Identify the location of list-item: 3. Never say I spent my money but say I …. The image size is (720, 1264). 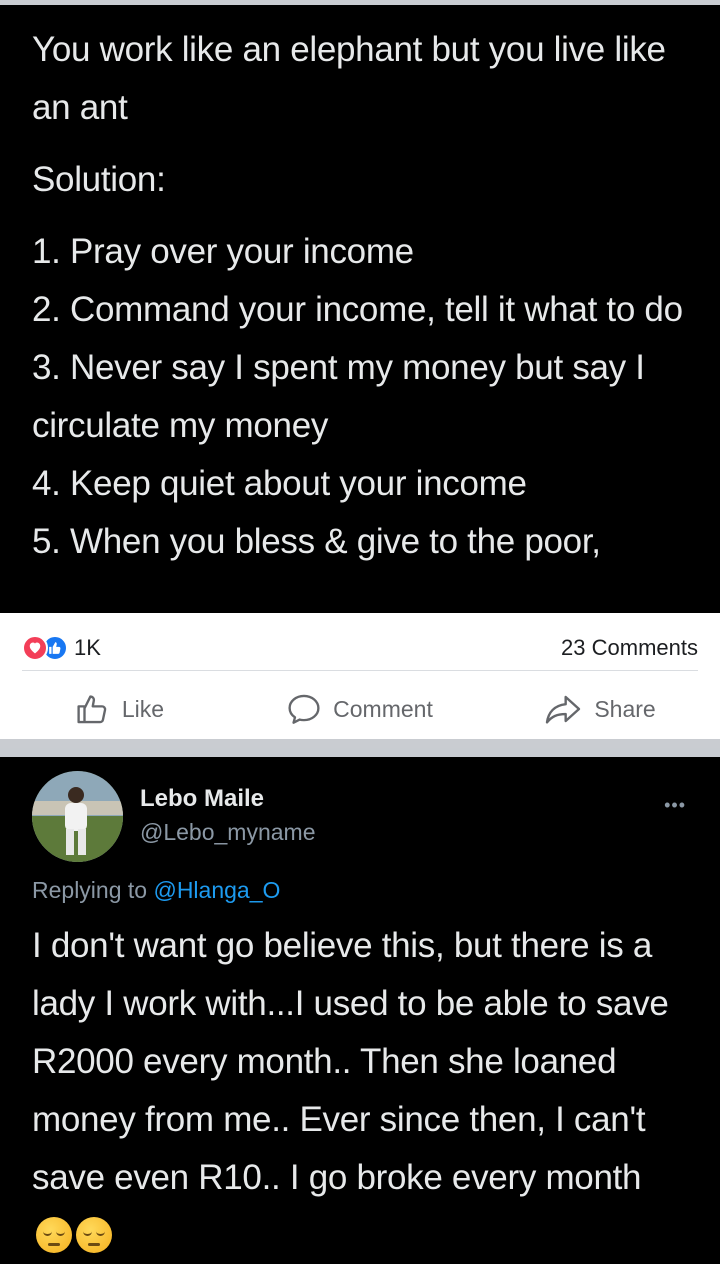
(338, 396).